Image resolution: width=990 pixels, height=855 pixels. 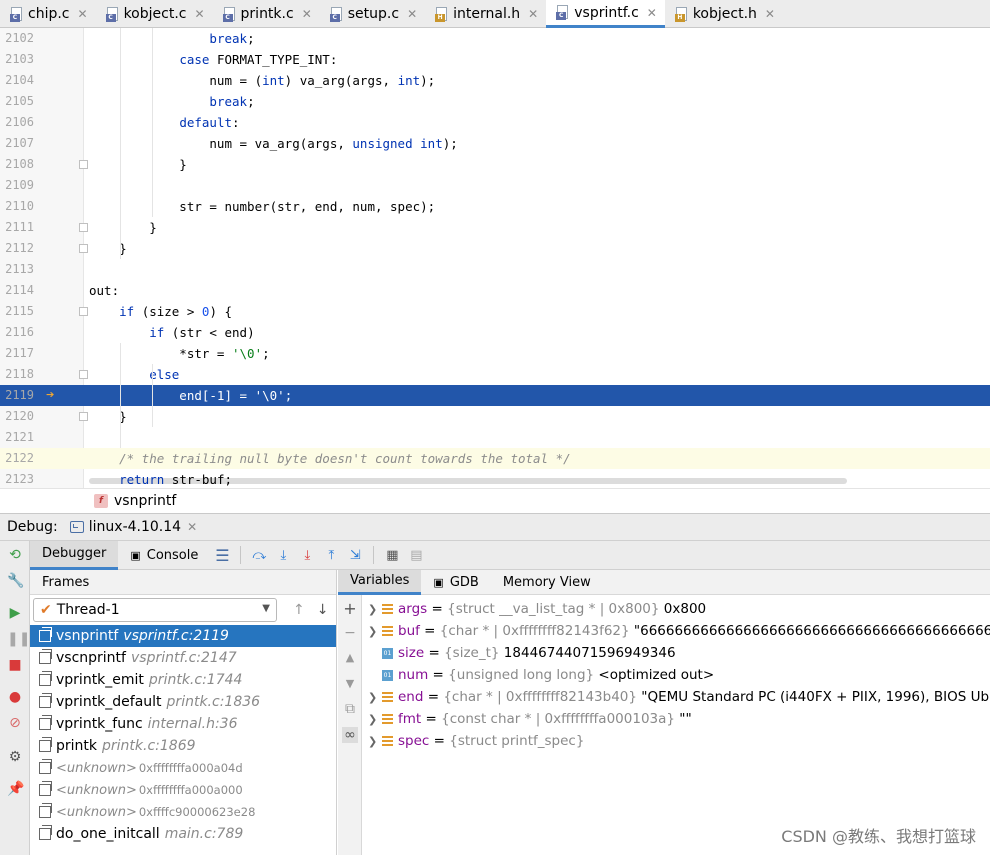 I want to click on rerun-icon: ⟲, so click(x=15, y=555).